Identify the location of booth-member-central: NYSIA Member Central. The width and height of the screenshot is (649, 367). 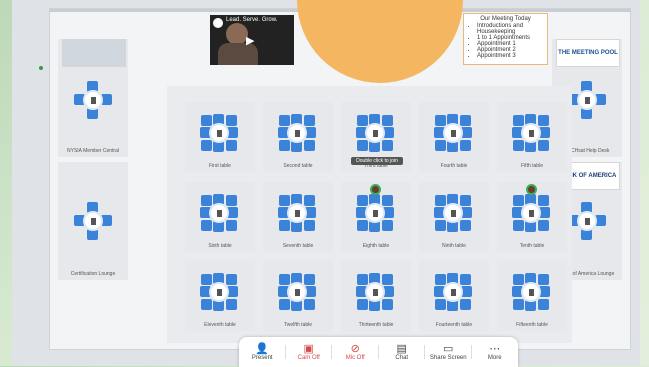
(93, 98).